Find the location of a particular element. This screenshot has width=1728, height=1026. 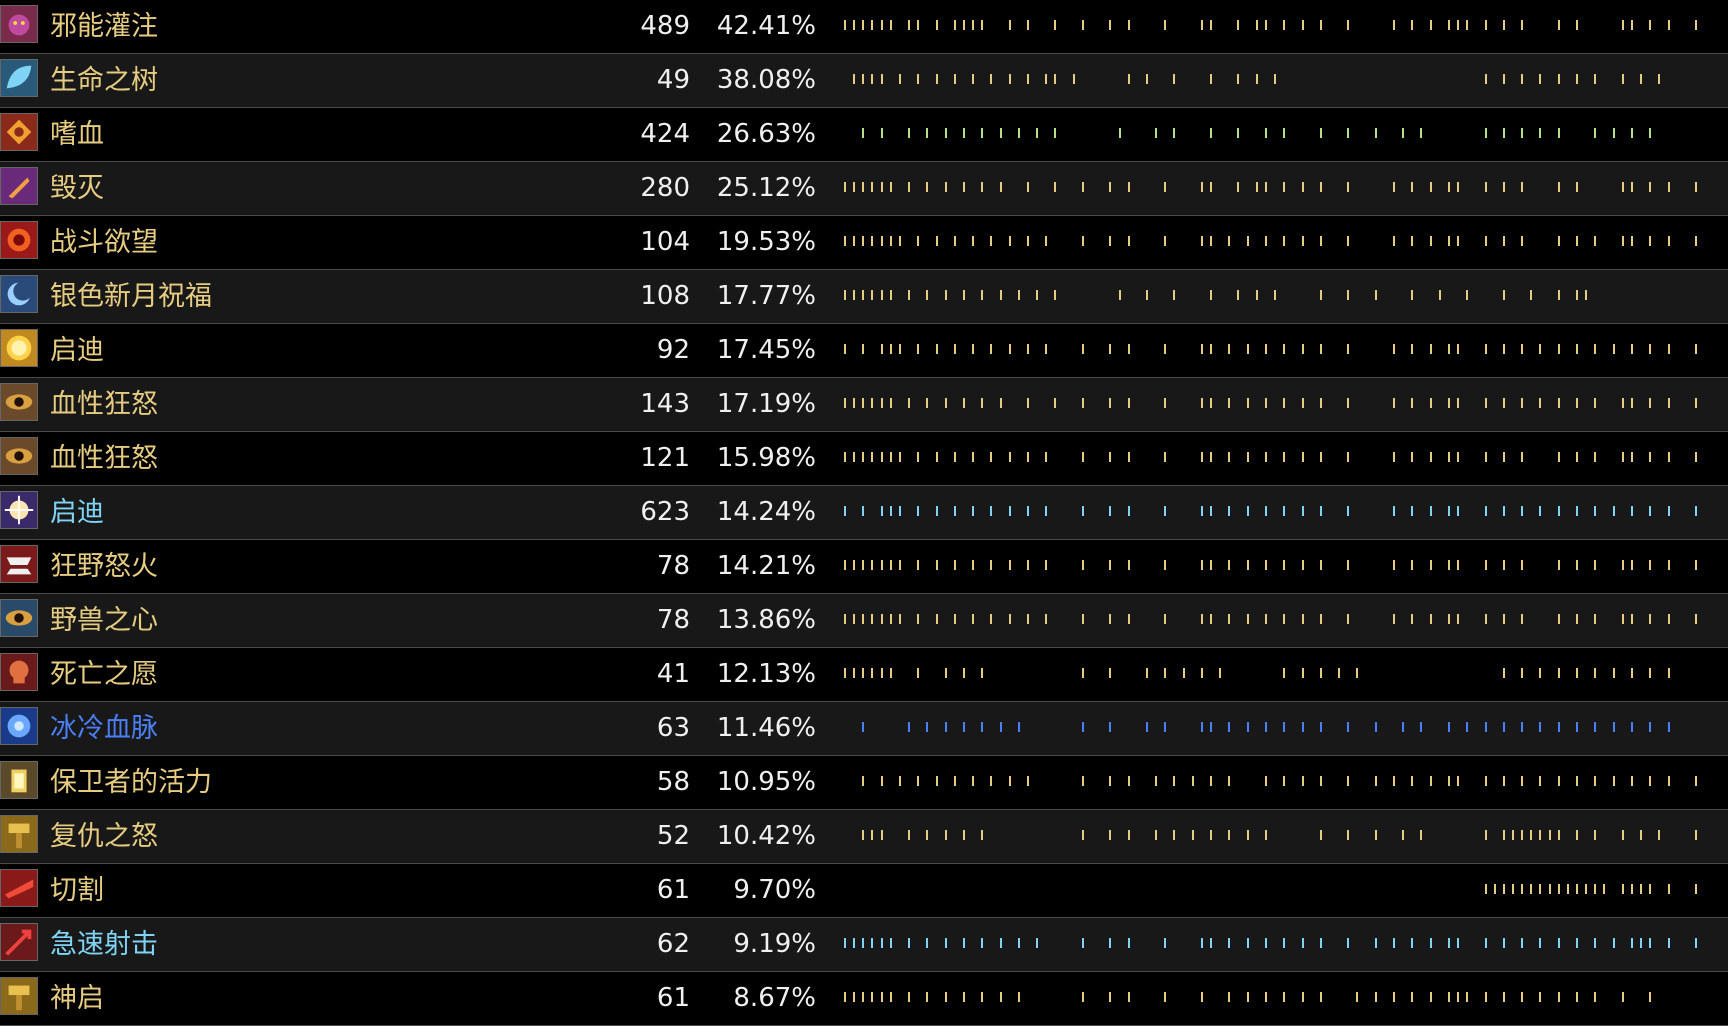

table-row: 冰冷血脉 63 11.46% is located at coordinates (864, 729).